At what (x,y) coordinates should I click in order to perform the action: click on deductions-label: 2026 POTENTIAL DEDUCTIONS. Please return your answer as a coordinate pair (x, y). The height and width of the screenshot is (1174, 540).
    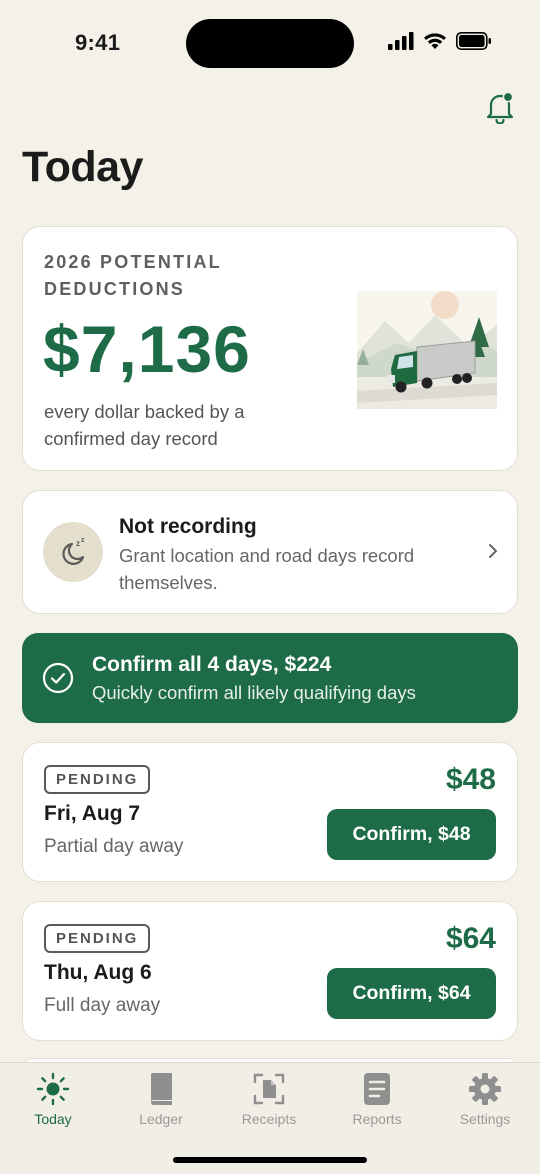
    Looking at the image, I should click on (133, 275).